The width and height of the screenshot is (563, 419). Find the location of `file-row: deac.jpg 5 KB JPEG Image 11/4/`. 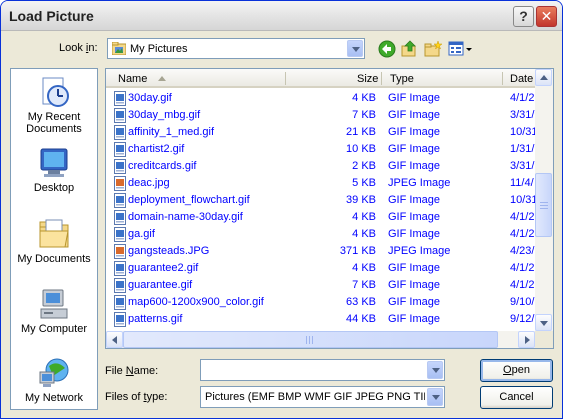

file-row: deac.jpg 5 KB JPEG Image 11/4/ is located at coordinates (320, 183).